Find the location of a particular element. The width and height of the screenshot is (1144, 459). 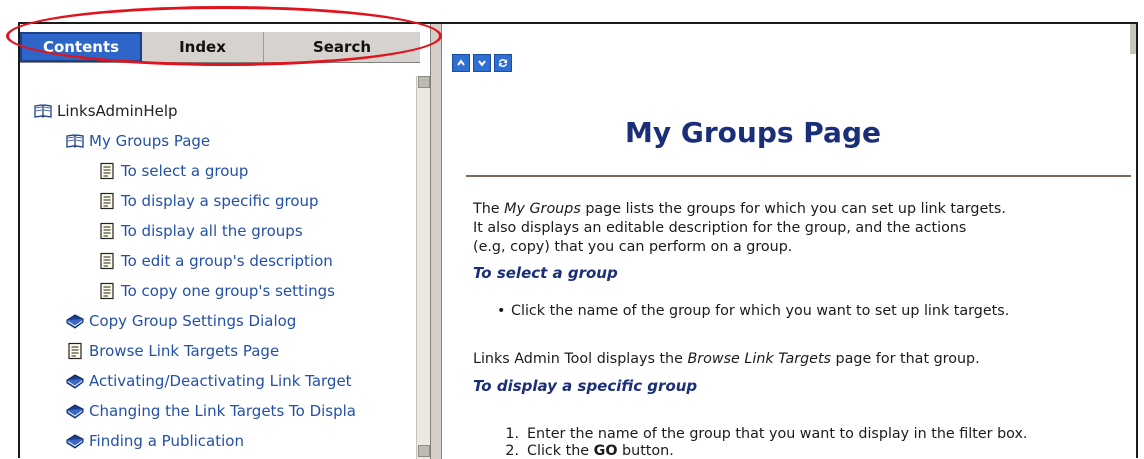

title-divider is located at coordinates (798, 176).